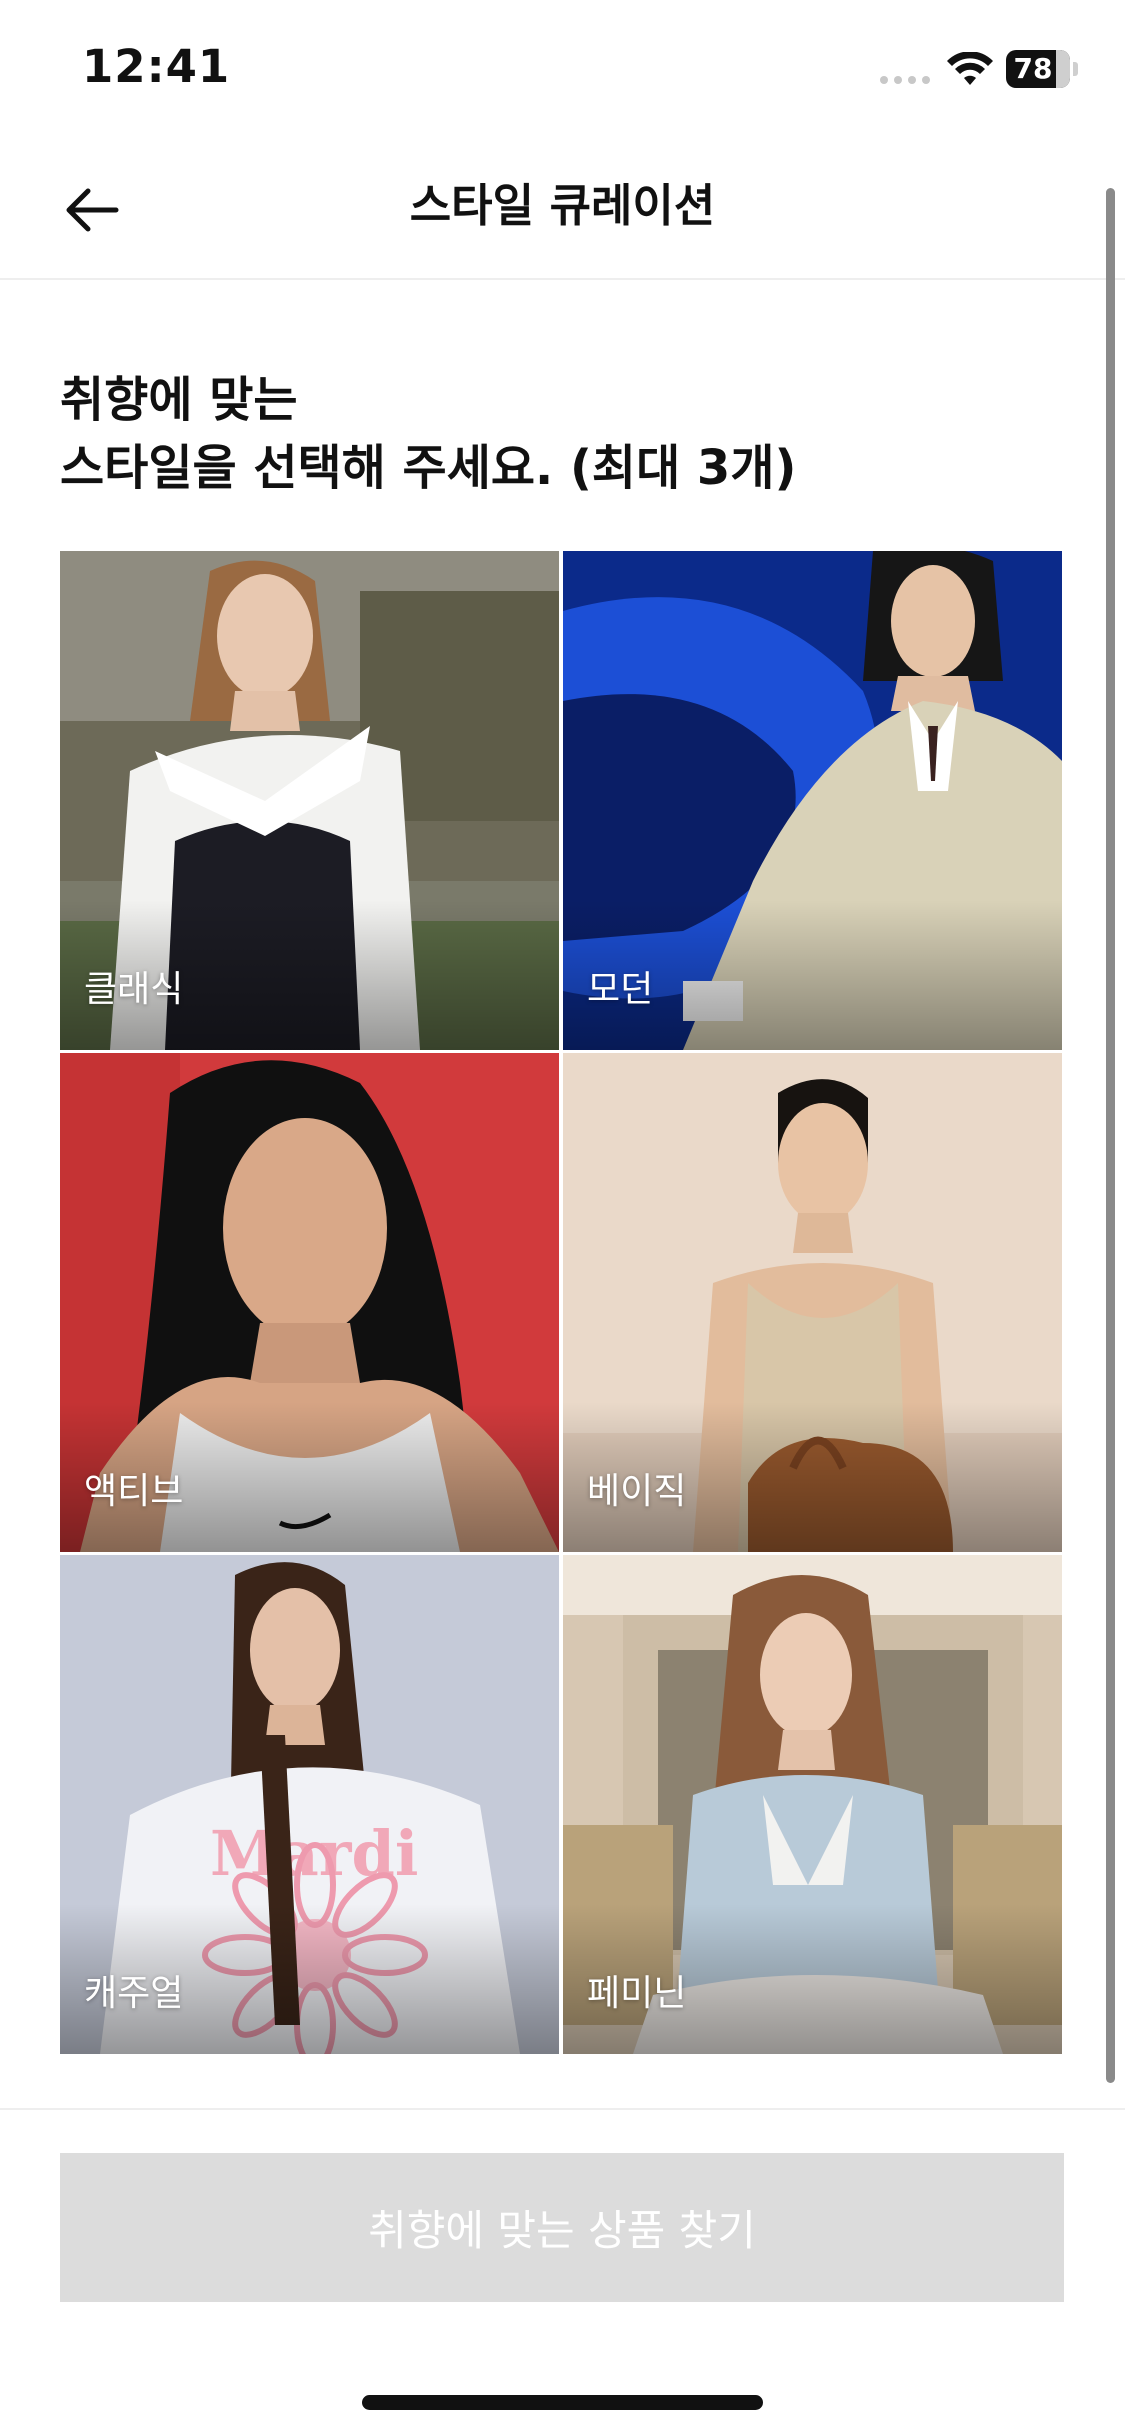  Describe the element at coordinates (560, 434) in the screenshot. I see `selection-prompt: 취향에 맞는 스타일을 선택해 주세요. (최대 3개)` at that location.